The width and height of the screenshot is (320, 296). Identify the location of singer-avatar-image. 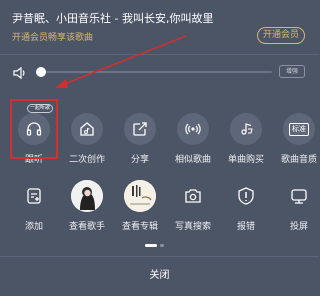
(87, 196).